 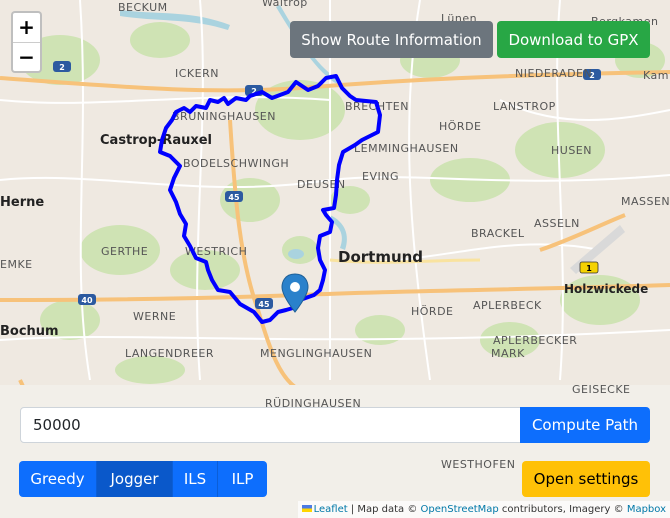 What do you see at coordinates (460, 509) in the screenshot?
I see `openstreetmap-link: OpenStreetMap` at bounding box center [460, 509].